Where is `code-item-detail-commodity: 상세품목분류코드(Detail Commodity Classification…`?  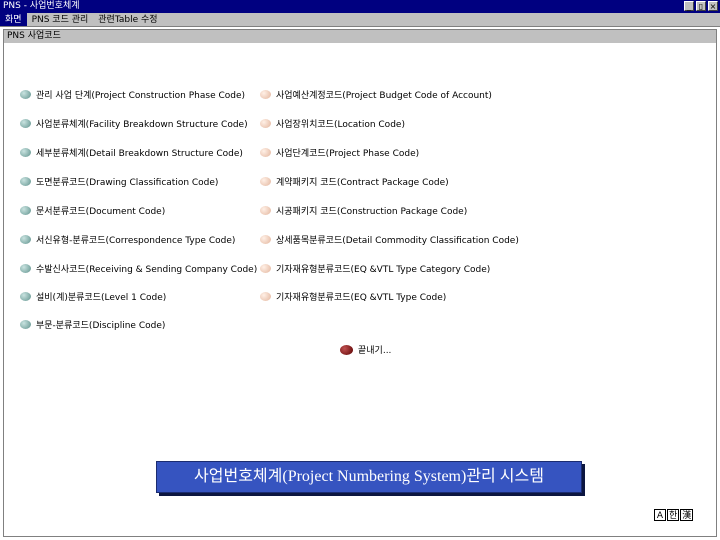
code-item-detail-commodity: 상세품목분류코드(Detail Commodity Classification… is located at coordinates (389, 239).